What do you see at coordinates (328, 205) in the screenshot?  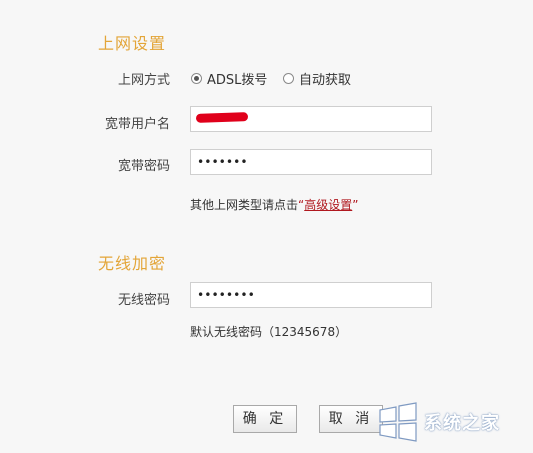 I see `advanced-settings-link: 高级设置` at bounding box center [328, 205].